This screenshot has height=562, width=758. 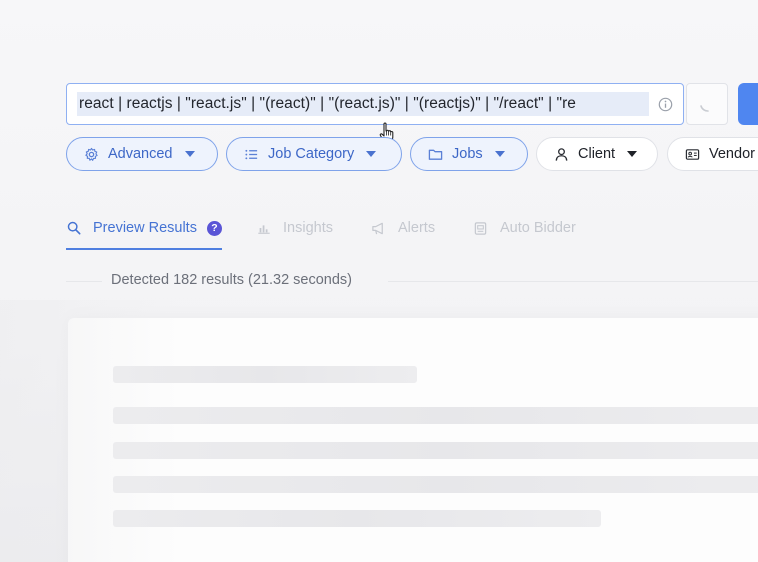 I want to click on list-icon, so click(x=251, y=154).